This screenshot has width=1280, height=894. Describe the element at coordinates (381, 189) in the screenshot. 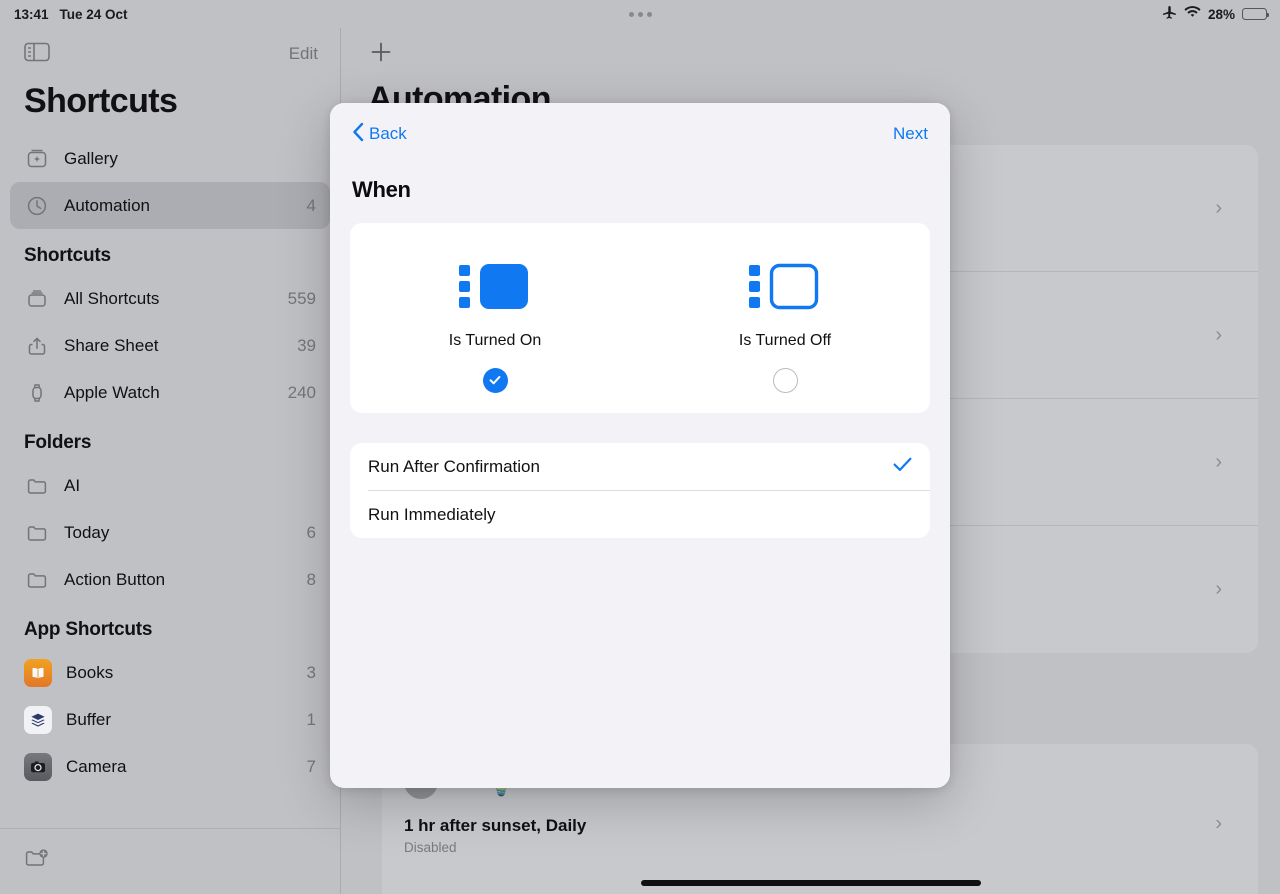

I see `section-title-when: When` at that location.